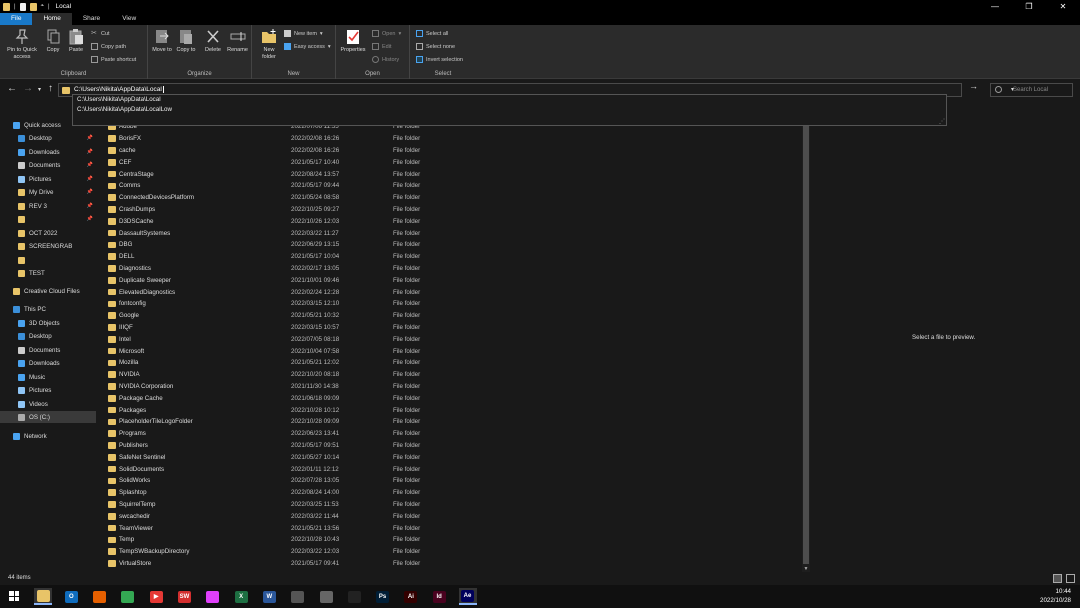 The width and height of the screenshot is (1080, 608). I want to click on calculator-icon, so click(298, 596).